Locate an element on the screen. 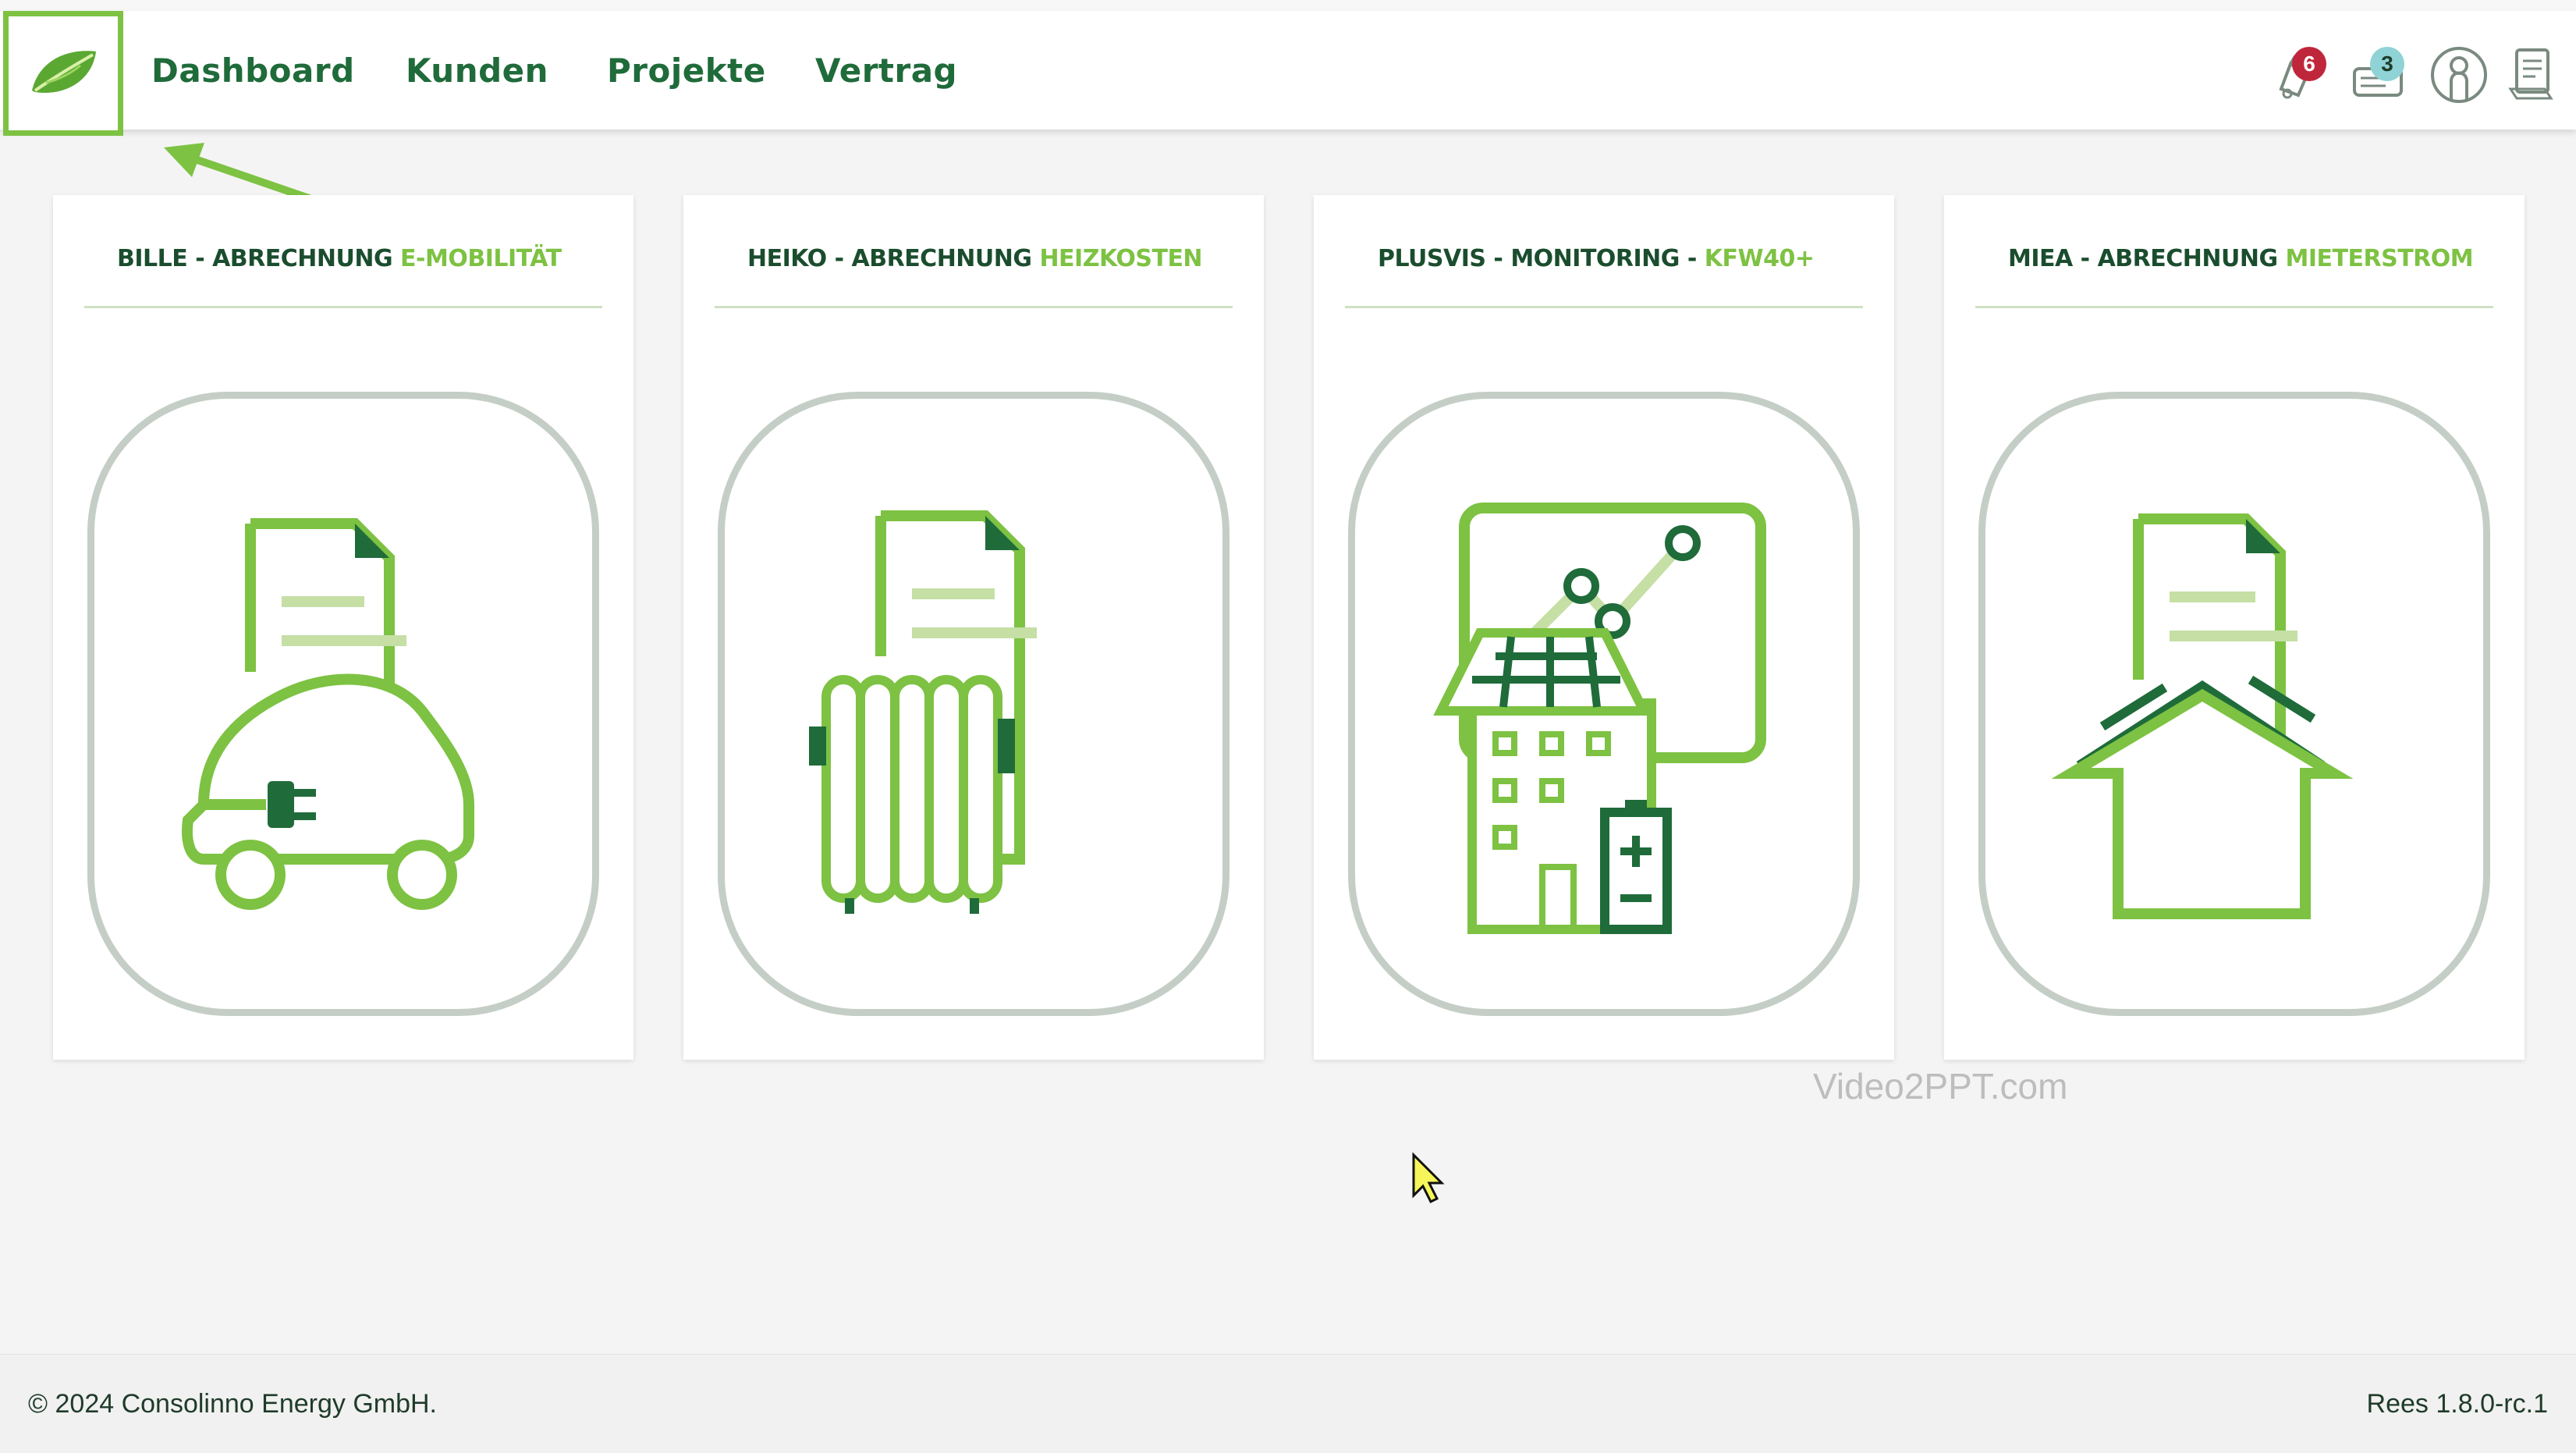 The width and height of the screenshot is (2576, 1453). nav-dashboard: Dashboard is located at coordinates (253, 71).